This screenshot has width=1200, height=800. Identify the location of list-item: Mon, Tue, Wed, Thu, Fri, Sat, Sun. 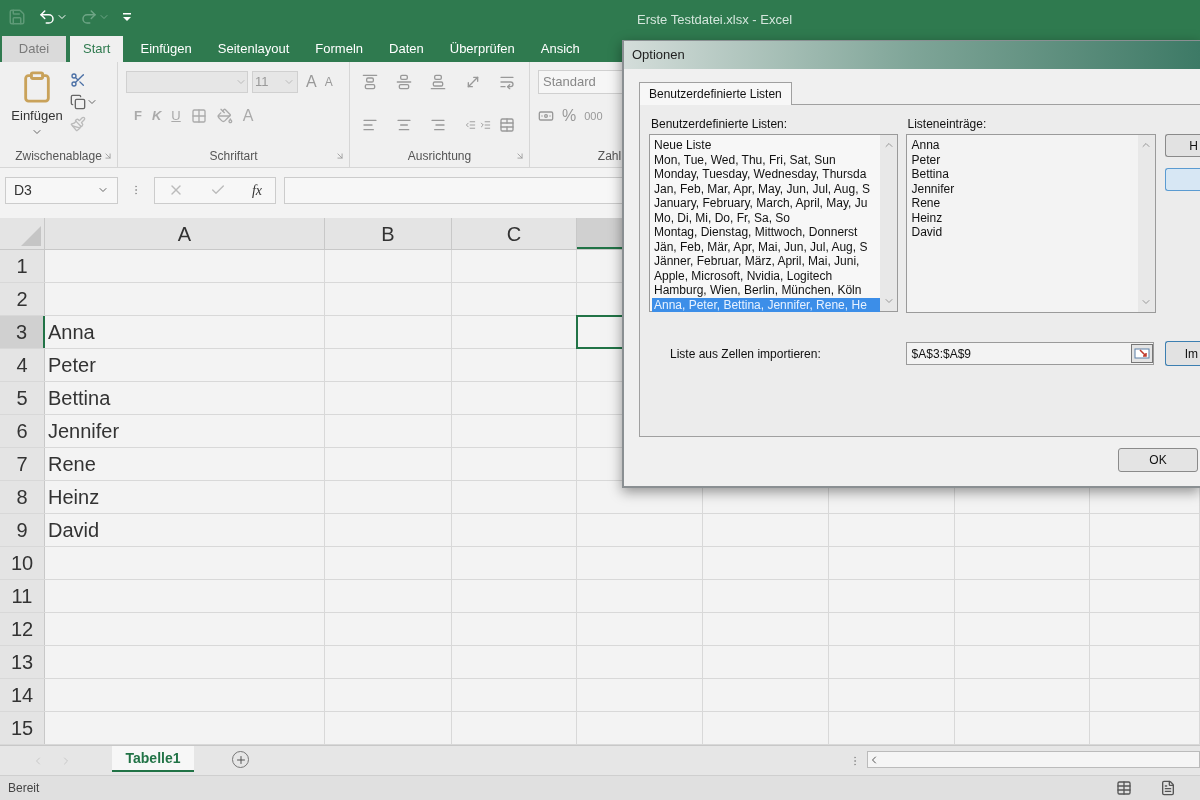
(766, 159).